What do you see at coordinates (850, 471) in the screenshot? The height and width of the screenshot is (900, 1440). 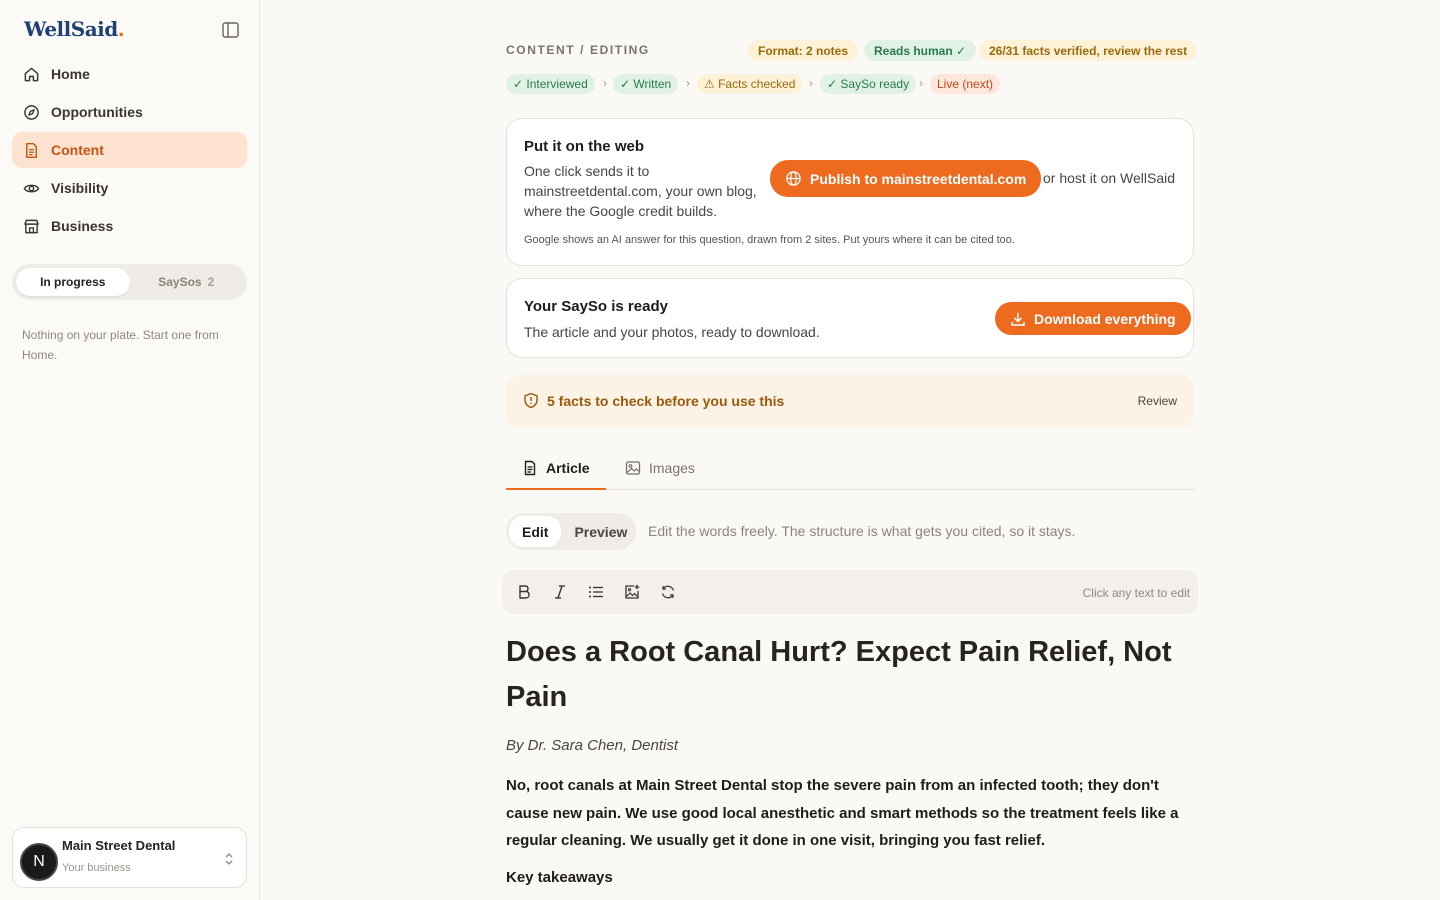 I see `content-tabs: Article Images` at bounding box center [850, 471].